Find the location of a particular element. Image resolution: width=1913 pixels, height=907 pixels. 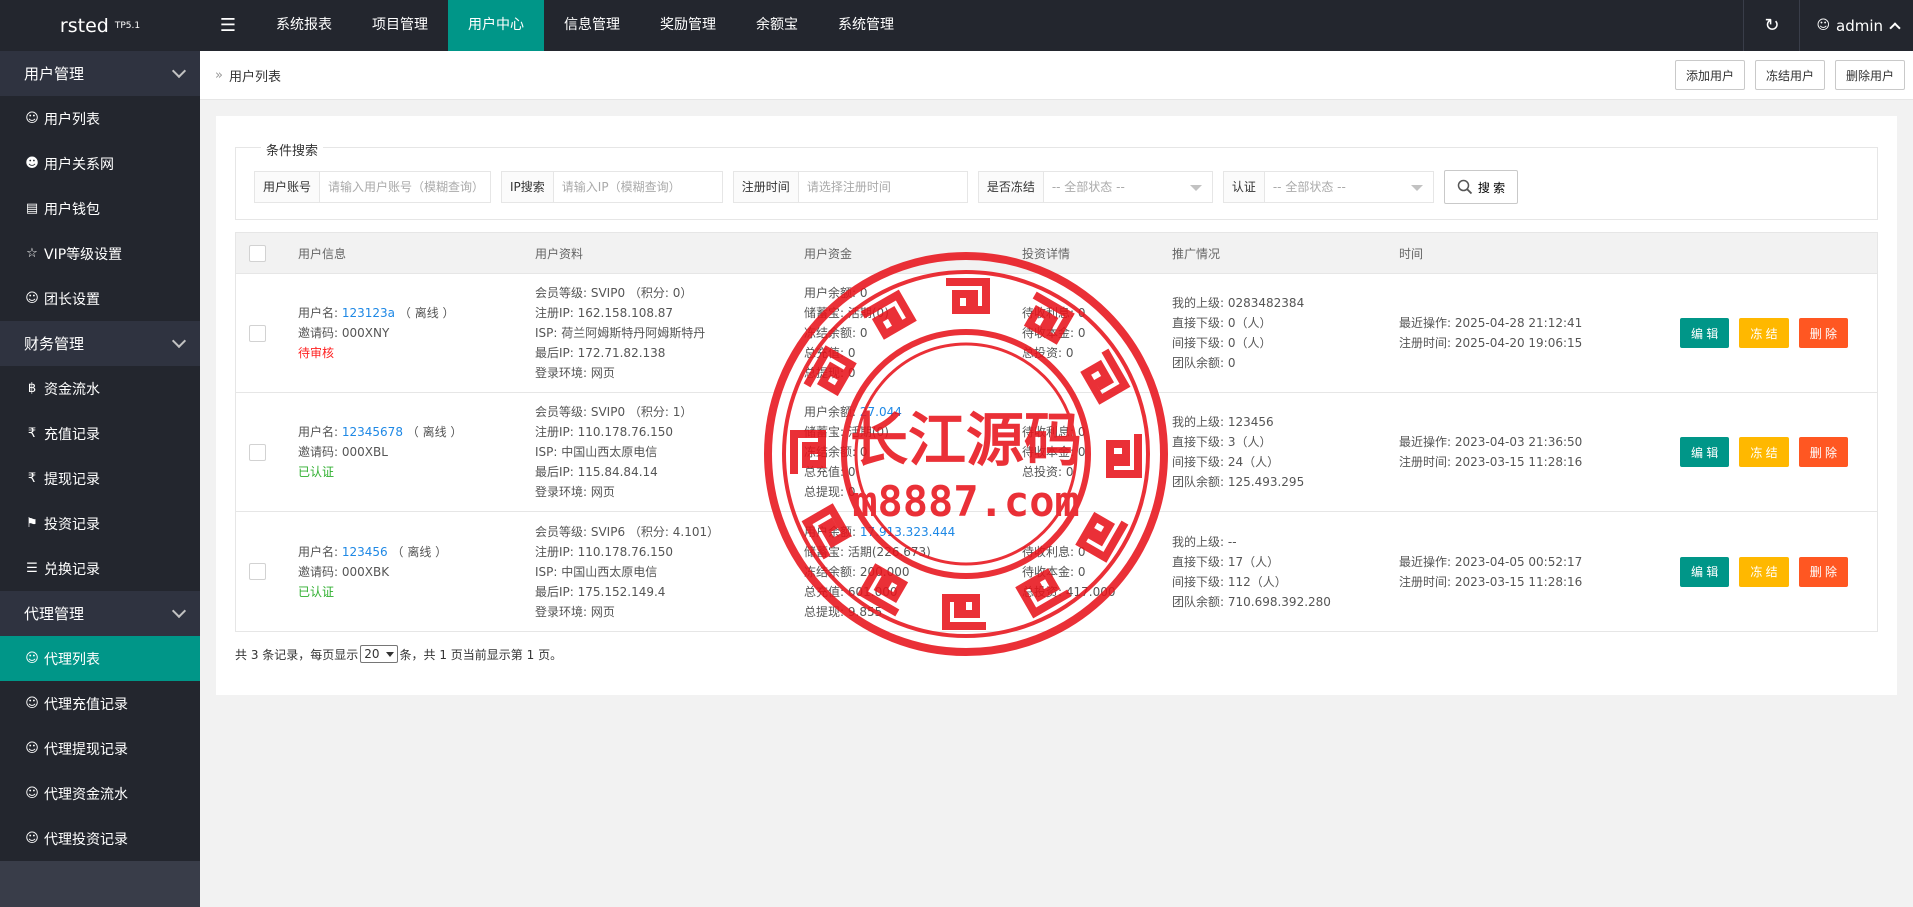

top-tab-1: 项目管理 is located at coordinates (400, 25).